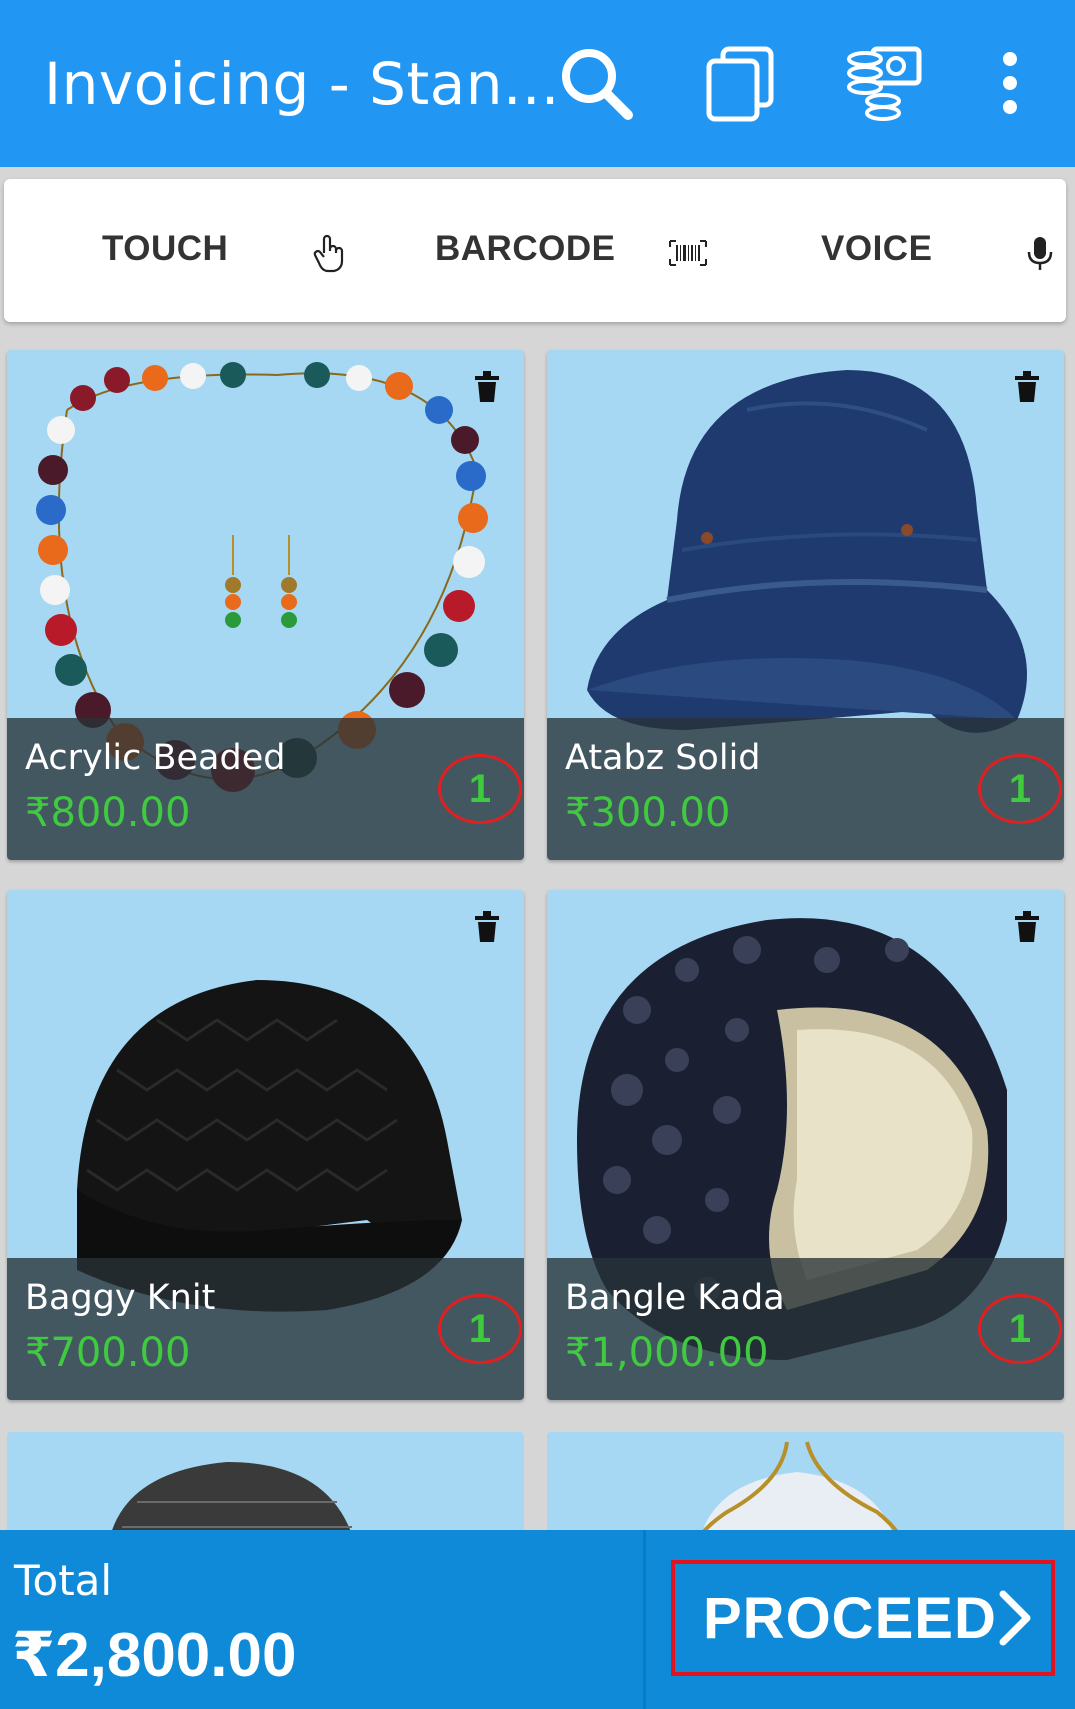 The height and width of the screenshot is (1709, 1075). I want to click on checkout-bar: Total ₹2,800.00 PROCEED, so click(537, 1619).